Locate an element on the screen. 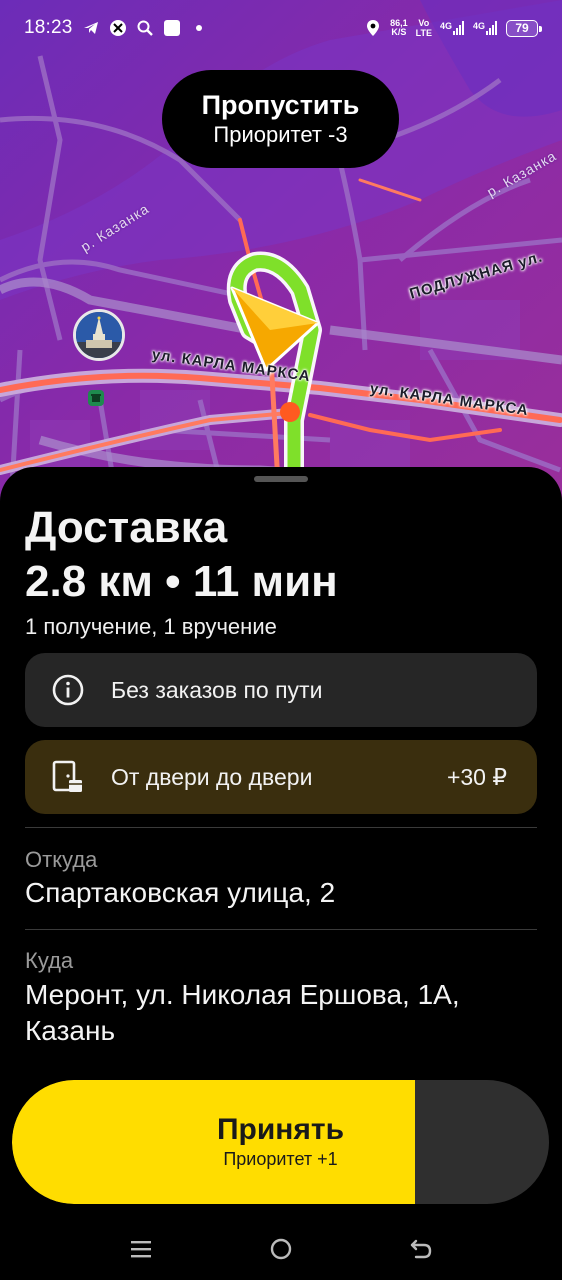 This screenshot has width=562, height=1280. telegram-icon is located at coordinates (91, 28).